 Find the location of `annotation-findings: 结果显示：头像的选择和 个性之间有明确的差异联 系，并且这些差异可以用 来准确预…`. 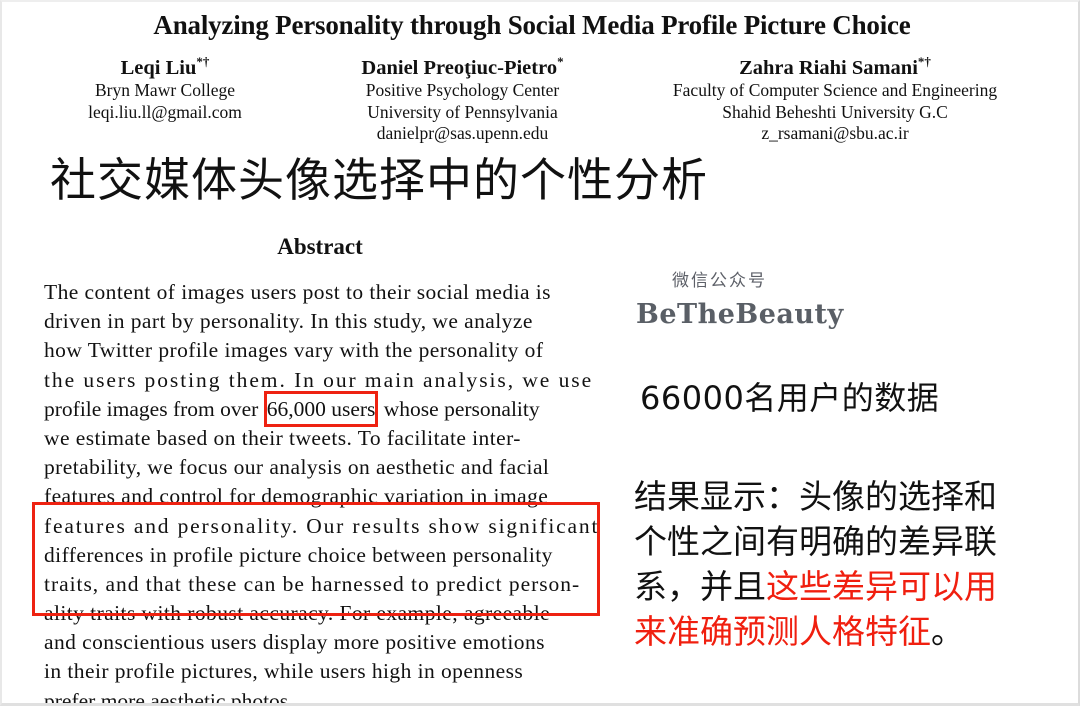

annotation-findings: 结果显示：头像的选择和 个性之间有明确的差异联 系，并且这些差异可以用 来准确预… is located at coordinates (856, 564).